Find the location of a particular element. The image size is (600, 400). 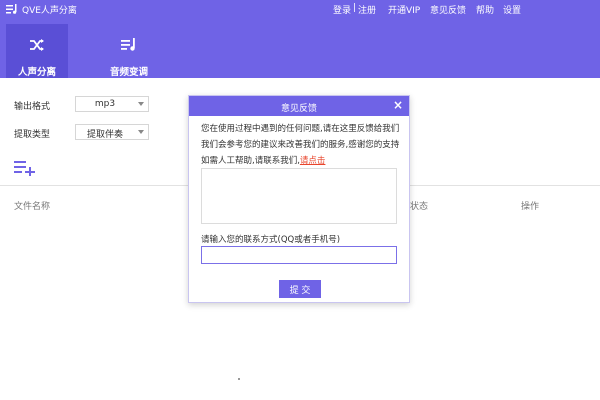

tab-pitch-shift: 音频变调 is located at coordinates (129, 51).